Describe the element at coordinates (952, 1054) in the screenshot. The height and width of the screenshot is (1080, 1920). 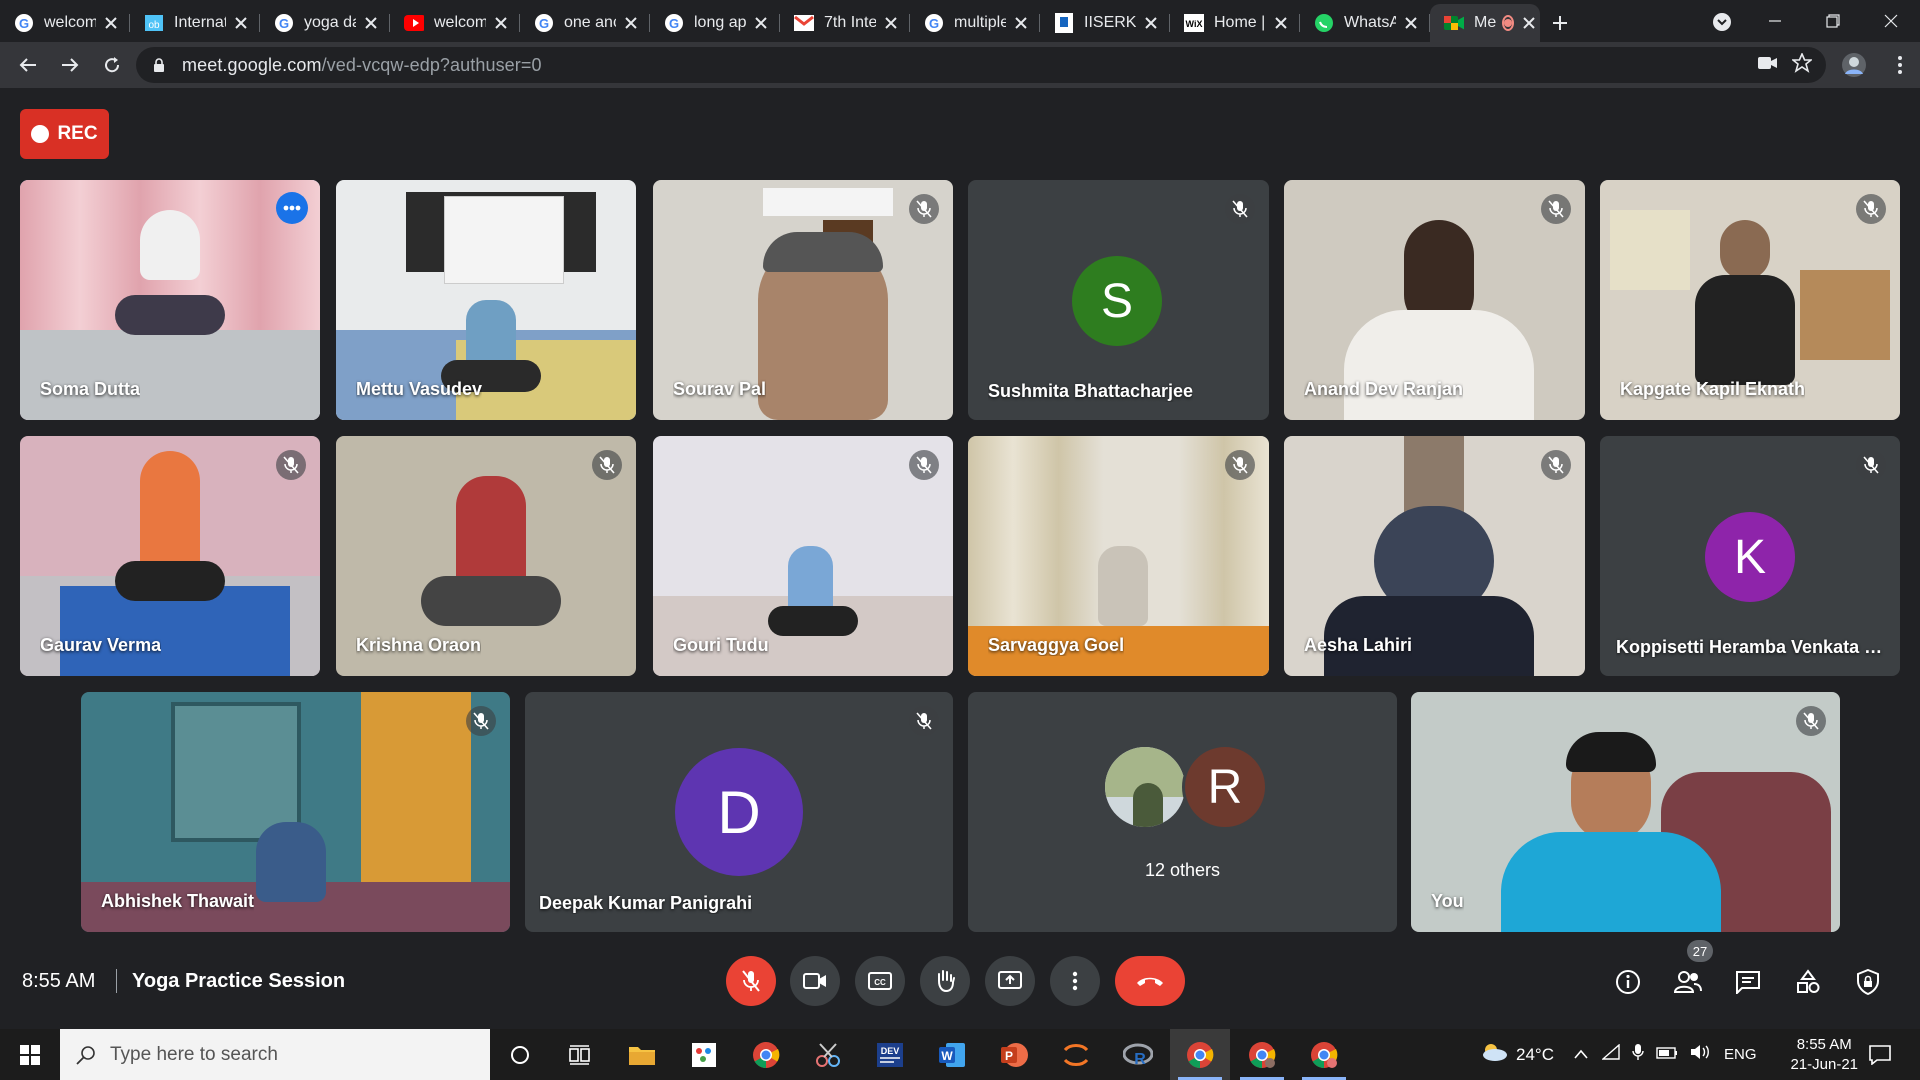
I see `taskbar-word: W` at that location.